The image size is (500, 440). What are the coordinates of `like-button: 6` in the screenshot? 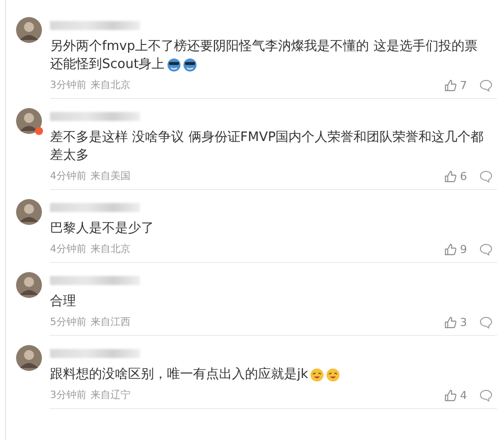 It's located at (455, 176).